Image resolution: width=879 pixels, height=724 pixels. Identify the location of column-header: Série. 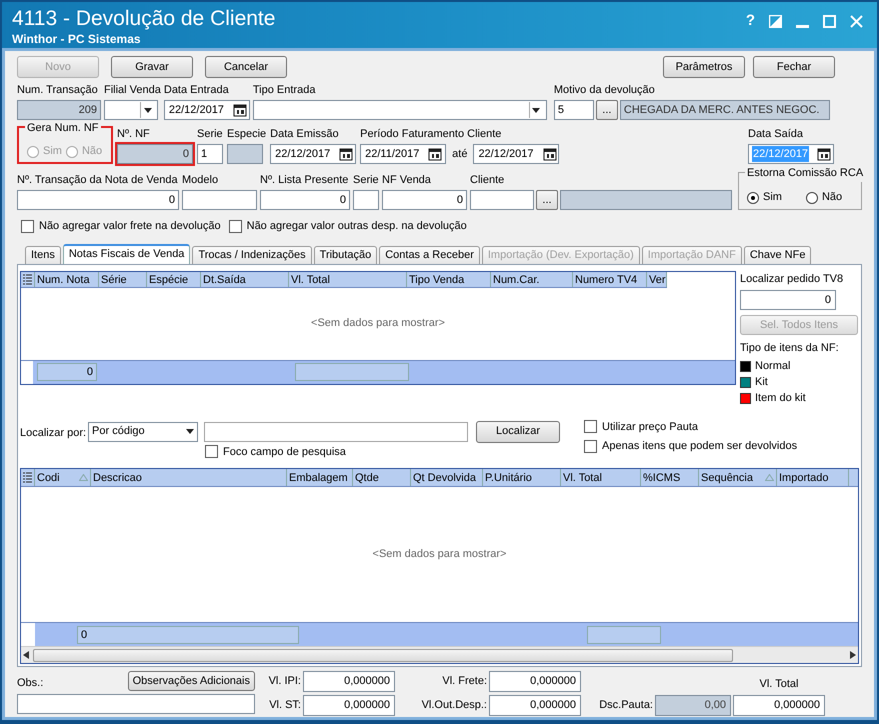
(123, 279).